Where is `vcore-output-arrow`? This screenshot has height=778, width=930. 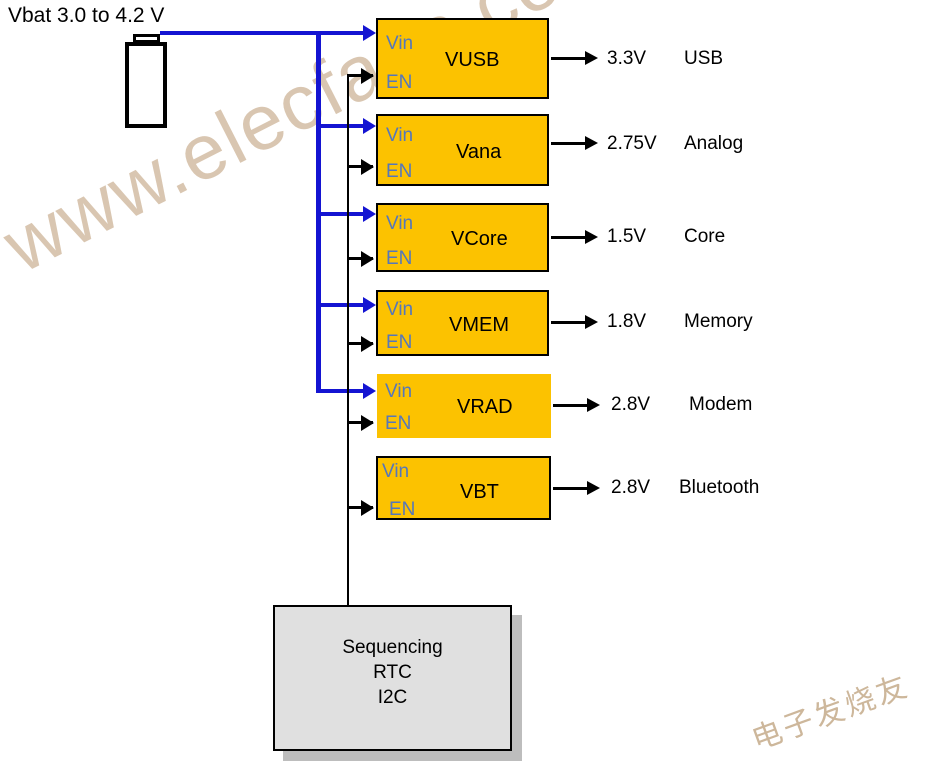 vcore-output-arrow is located at coordinates (591, 237).